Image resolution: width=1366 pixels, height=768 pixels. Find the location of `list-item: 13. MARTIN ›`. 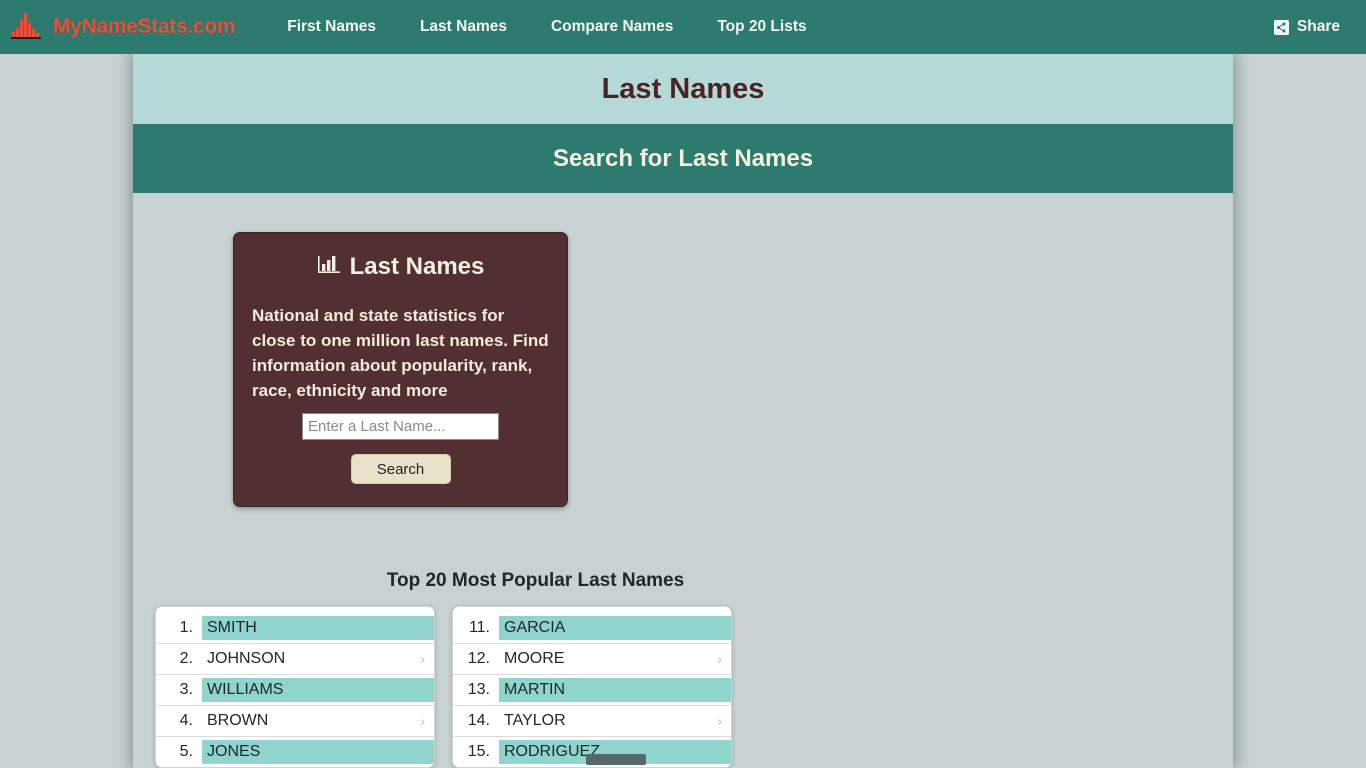

list-item: 13. MARTIN › is located at coordinates (592, 690).